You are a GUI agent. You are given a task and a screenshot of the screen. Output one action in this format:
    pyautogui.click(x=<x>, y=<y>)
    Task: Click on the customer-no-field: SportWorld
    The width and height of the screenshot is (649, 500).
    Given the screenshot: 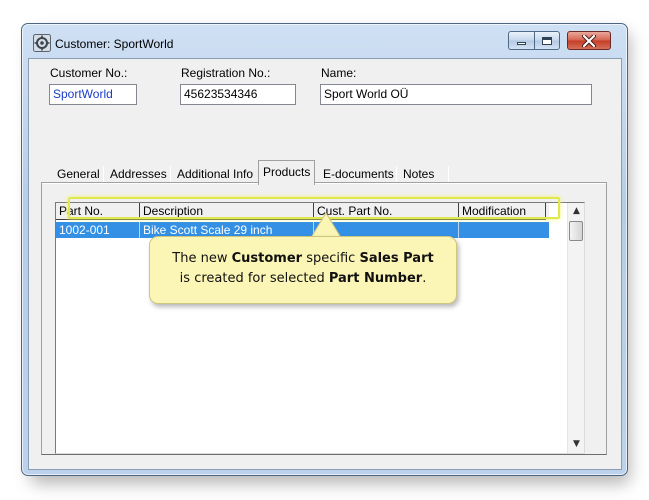 What is the action you would take?
    pyautogui.click(x=93, y=94)
    